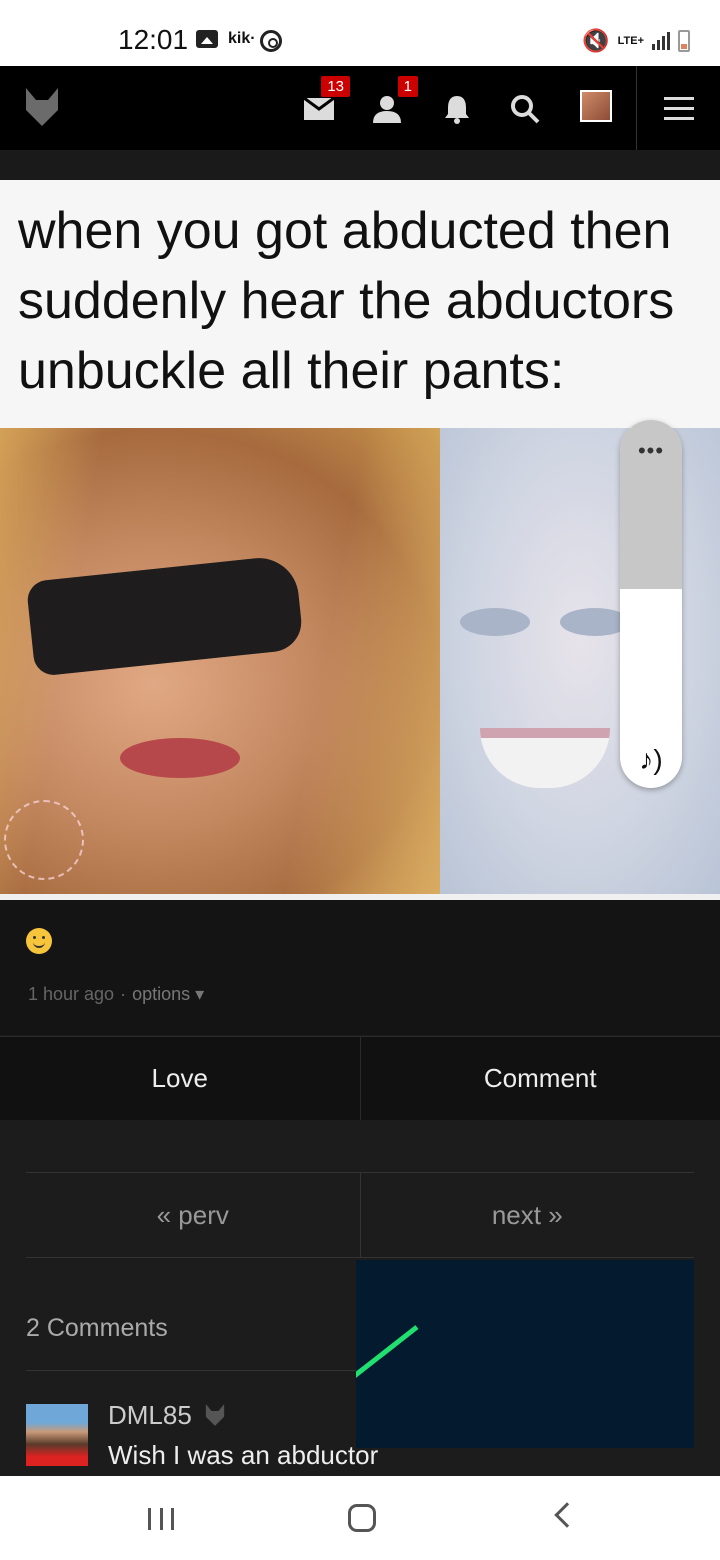  Describe the element at coordinates (596, 40) in the screenshot. I see `mute-icon: 🔇` at that location.